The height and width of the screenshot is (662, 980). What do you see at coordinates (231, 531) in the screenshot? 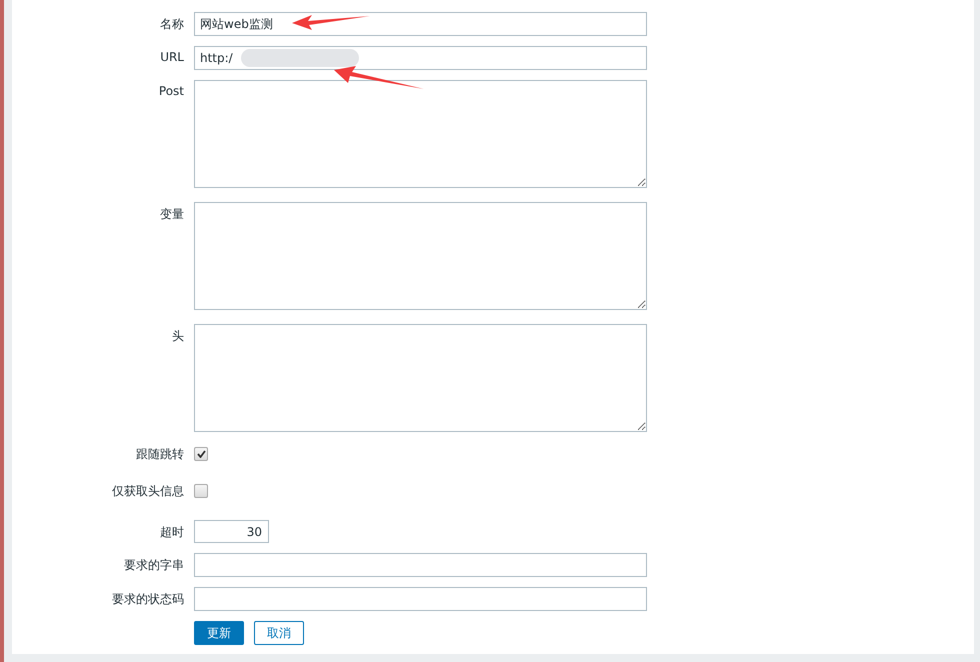
I see `number-field: 30` at bounding box center [231, 531].